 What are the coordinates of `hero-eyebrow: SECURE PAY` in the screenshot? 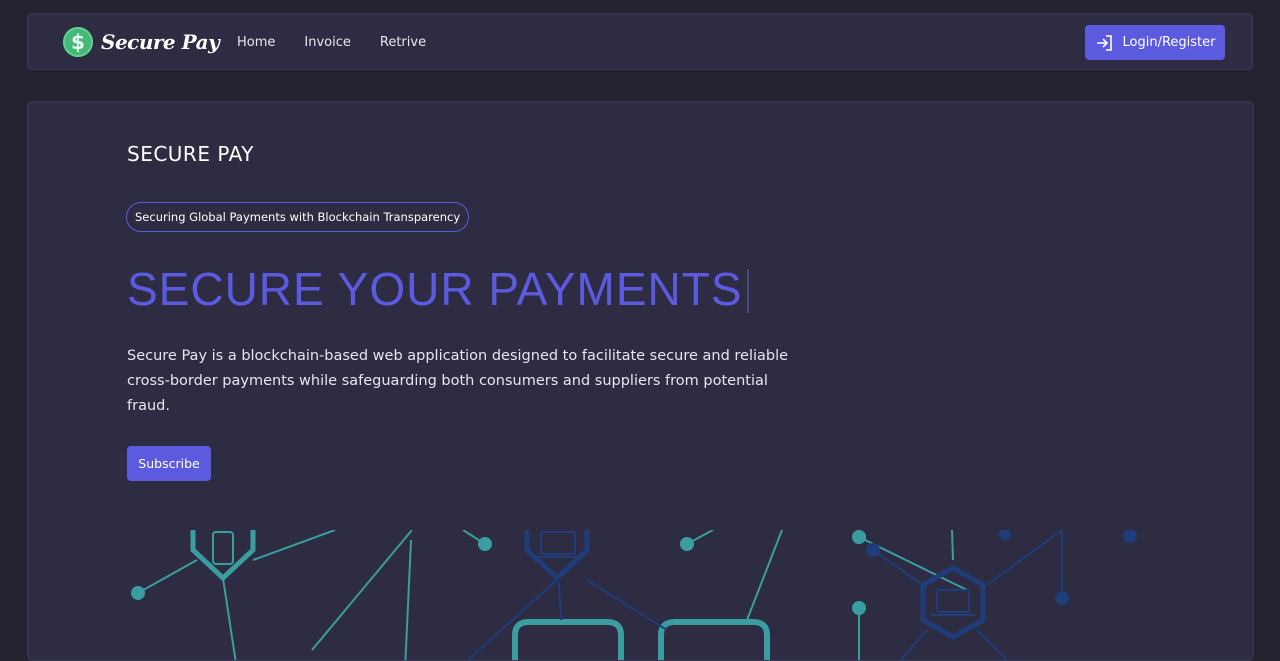 It's located at (190, 154).